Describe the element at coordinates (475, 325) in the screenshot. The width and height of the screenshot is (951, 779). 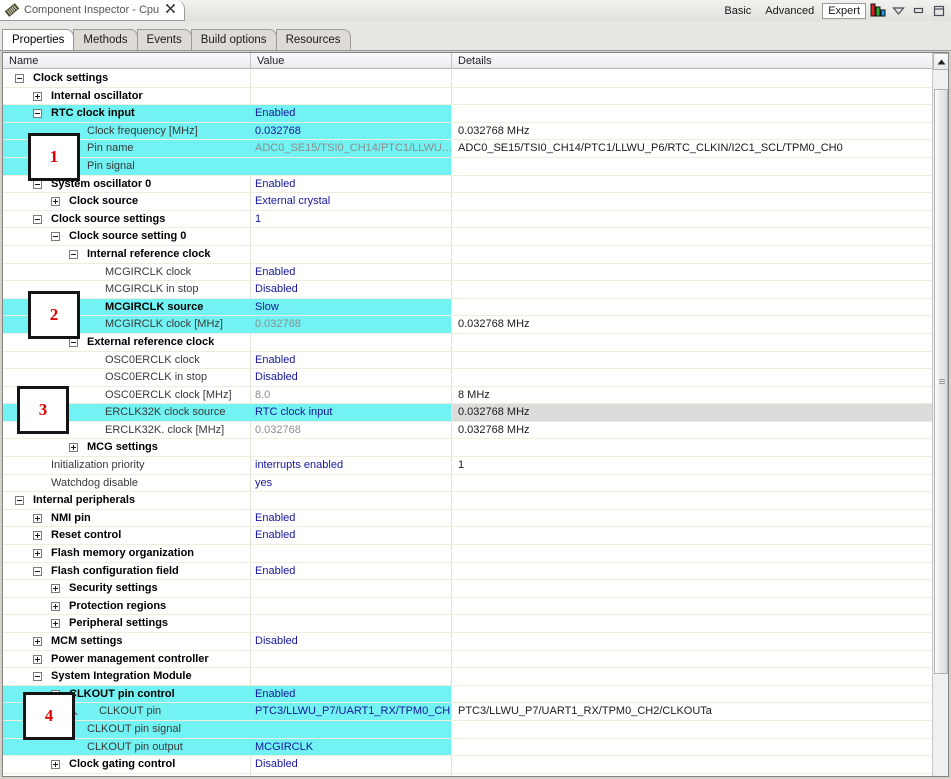
I see `table-row: MCGIRCLK clock [MHz] 0.032768 0.032768 MHz` at that location.